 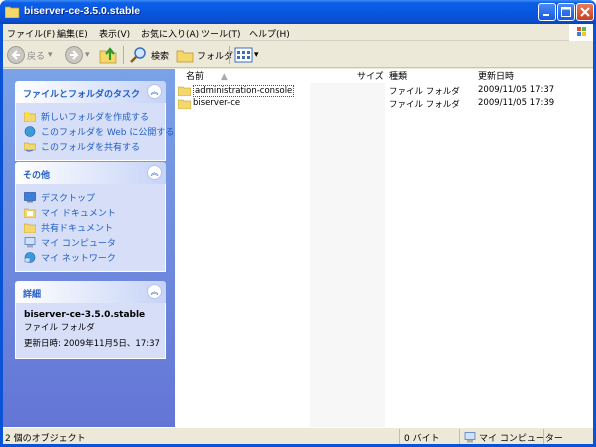 I want to click on task-publish-web: このフォルダを Web に公開する, so click(x=99, y=131).